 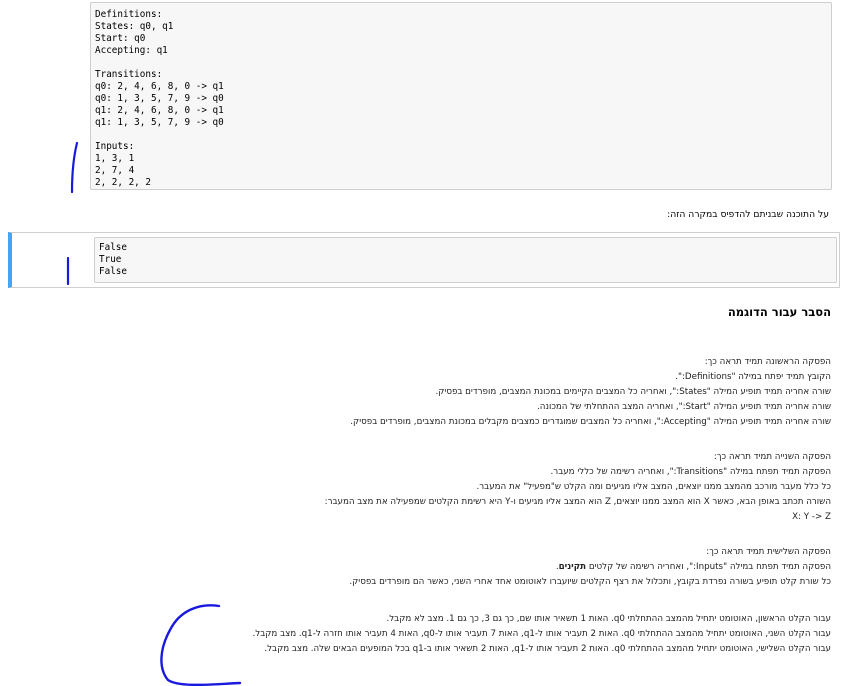 What do you see at coordinates (572, 567) in the screenshot?
I see `valid-word: תקינים` at bounding box center [572, 567].